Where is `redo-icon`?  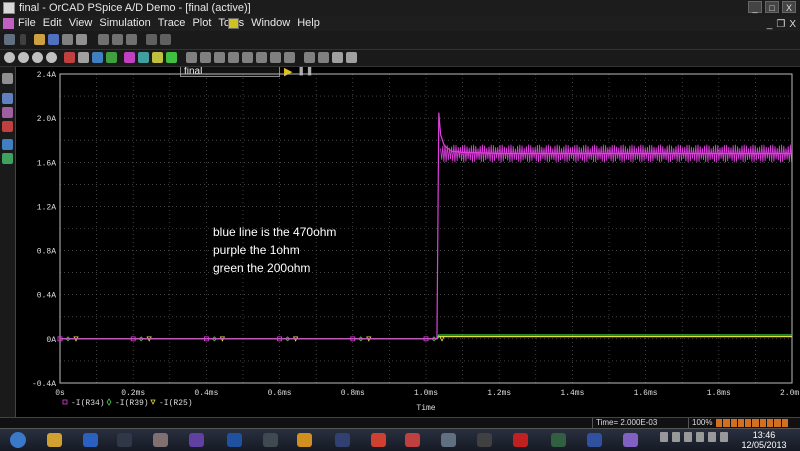
redo-icon is located at coordinates (165, 39).